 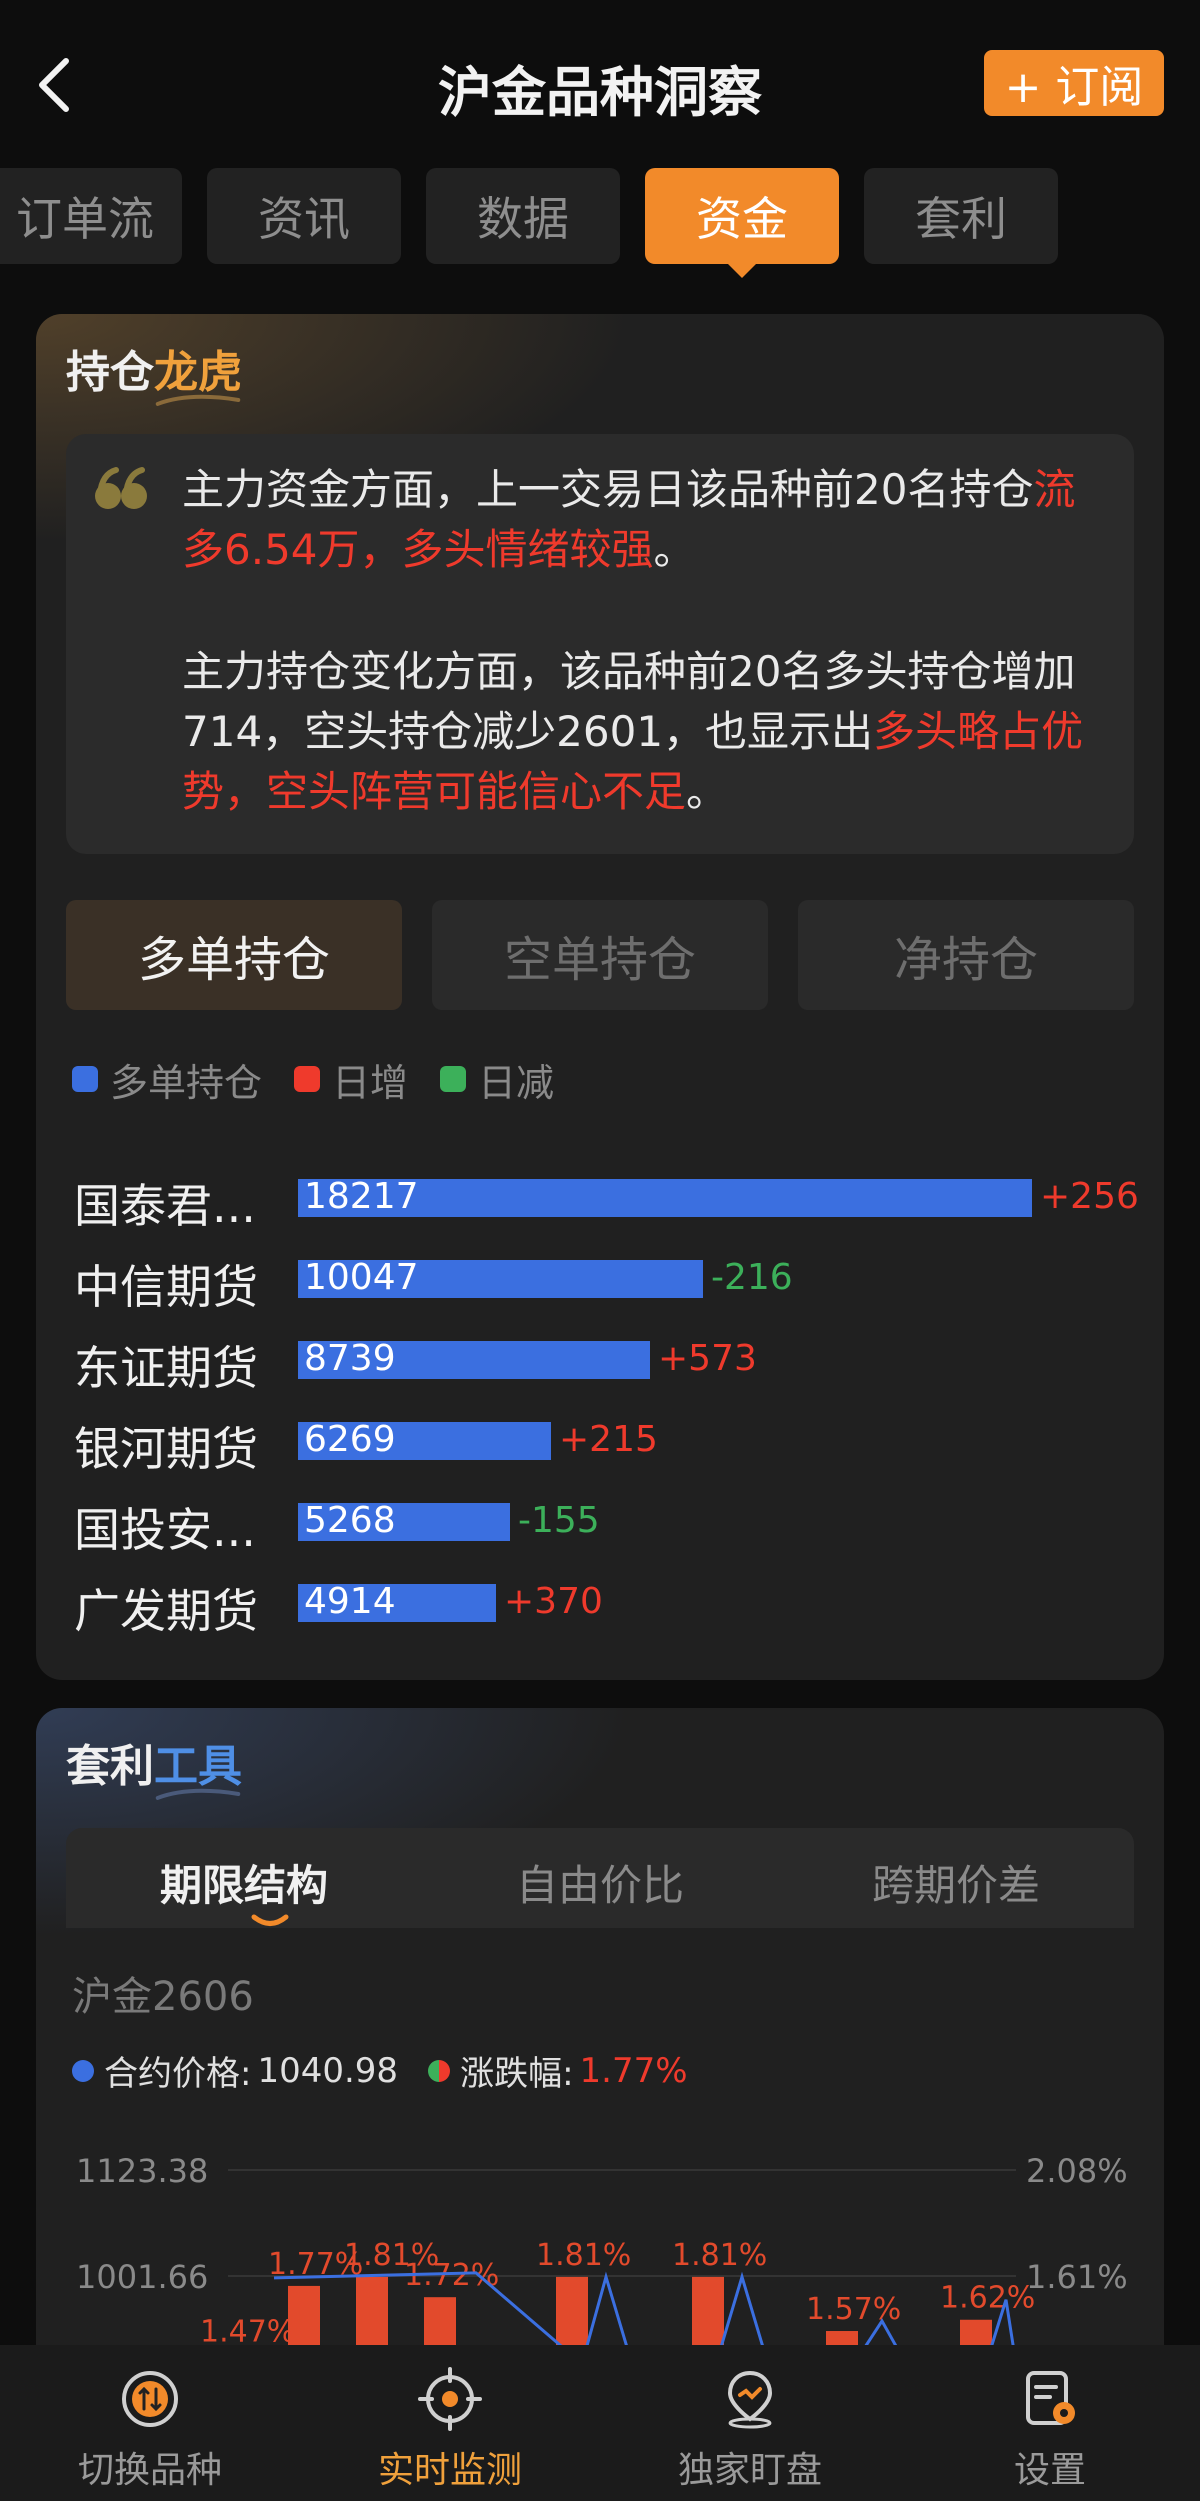 I want to click on bottom-nav: 切换品种 实时监测 独家盯盘 设置, so click(x=600, y=2423).